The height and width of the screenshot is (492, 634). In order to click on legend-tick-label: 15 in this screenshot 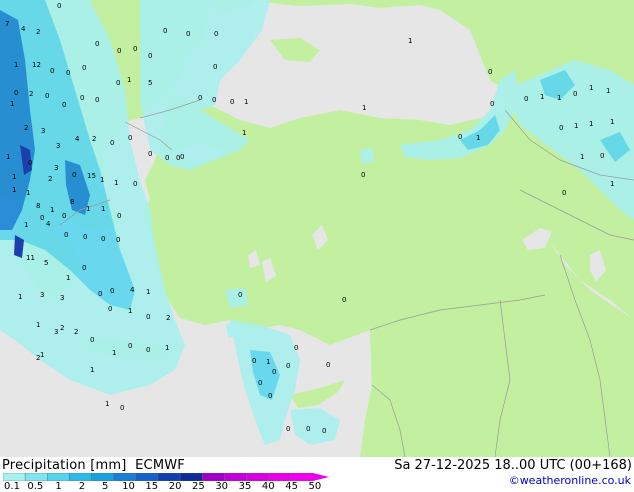, I will do `click(152, 486)`.